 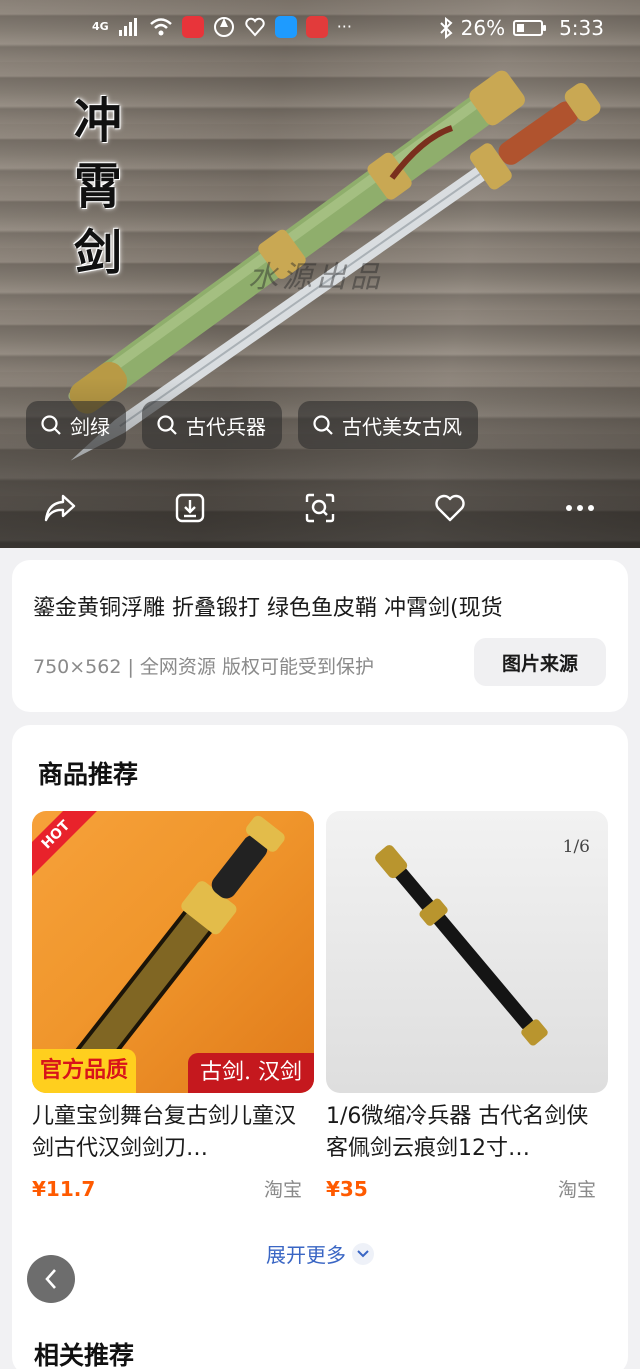 I want to click on product-image: HOT 官方品质 古剑. 汉剑, so click(x=173, y=952).